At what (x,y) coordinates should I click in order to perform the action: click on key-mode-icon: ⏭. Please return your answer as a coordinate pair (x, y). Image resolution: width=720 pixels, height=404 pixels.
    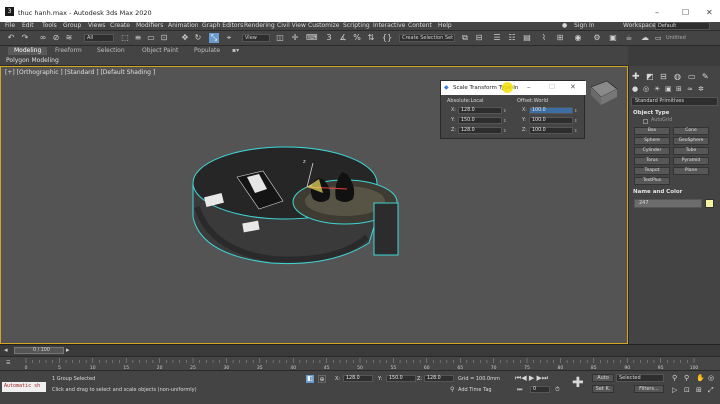
    Looking at the image, I should click on (519, 390).